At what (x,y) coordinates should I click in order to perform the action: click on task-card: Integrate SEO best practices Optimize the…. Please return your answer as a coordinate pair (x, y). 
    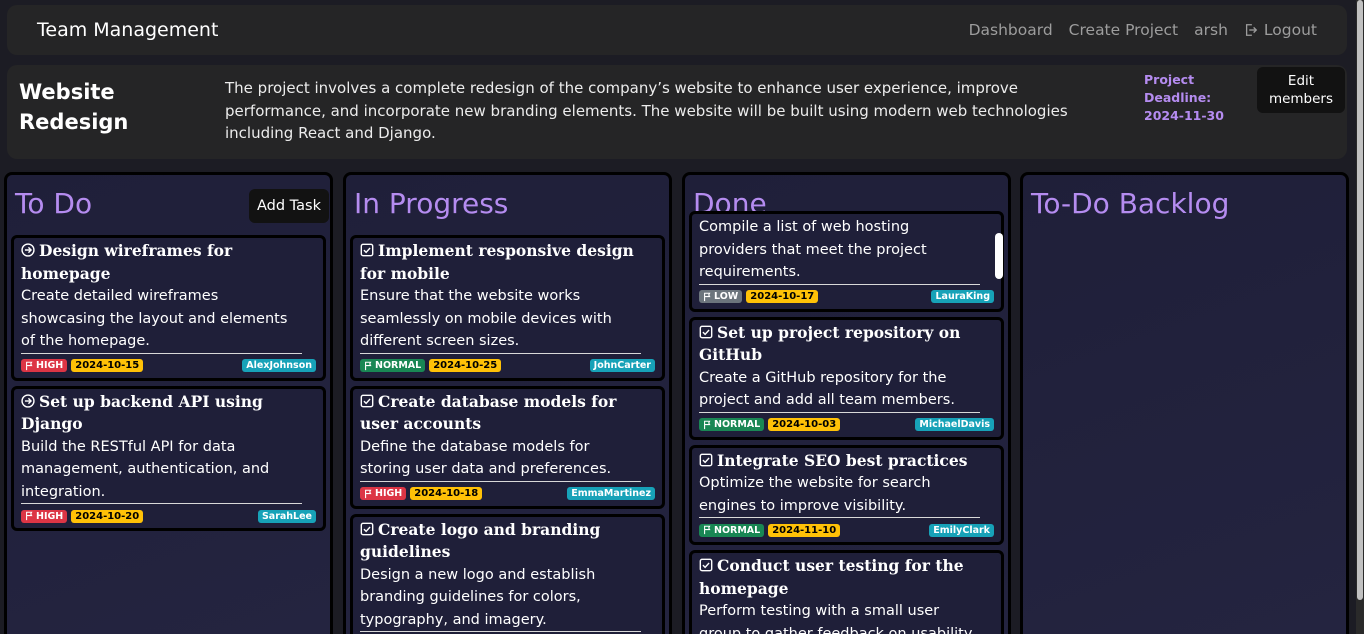
    Looking at the image, I should click on (846, 494).